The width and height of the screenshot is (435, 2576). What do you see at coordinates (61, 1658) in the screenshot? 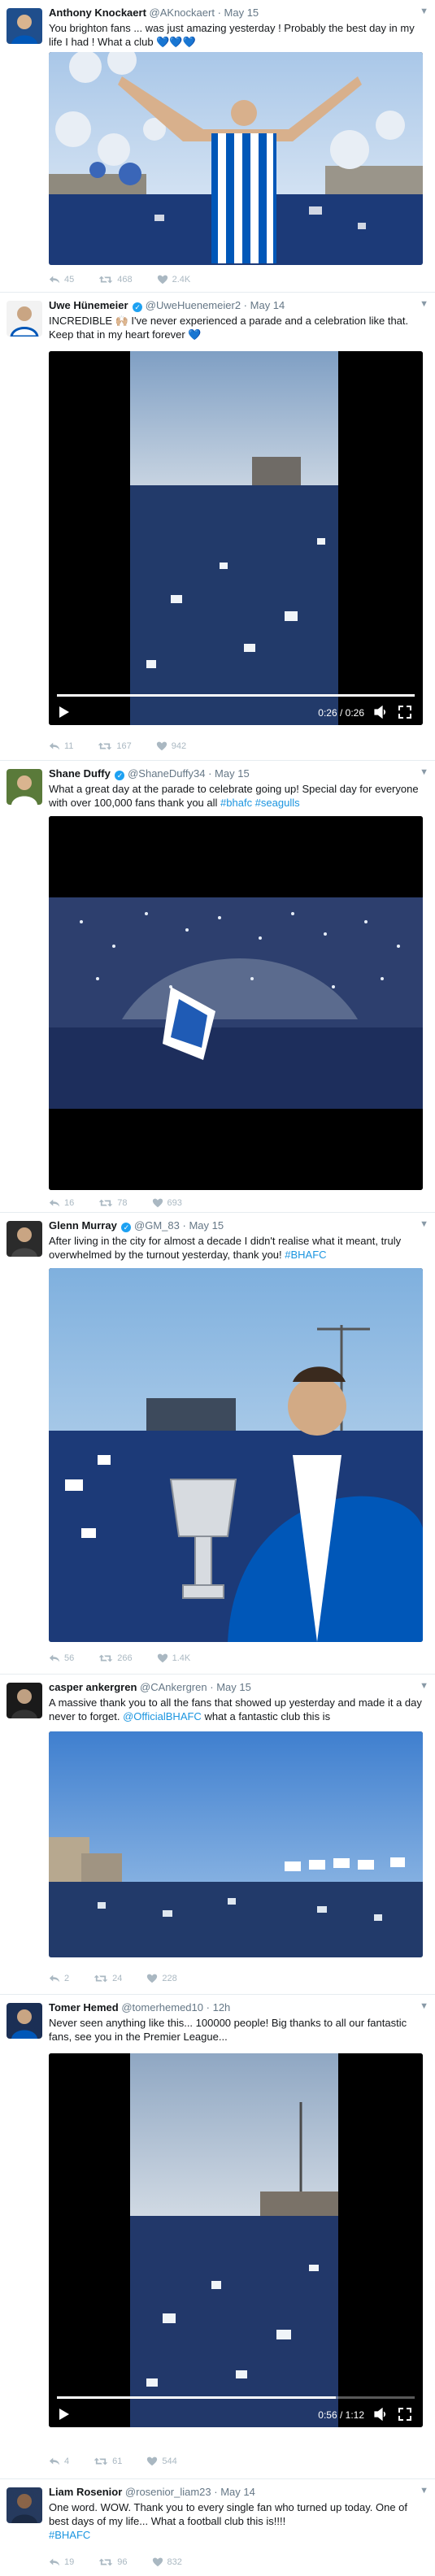
I see `reply-button: 56` at bounding box center [61, 1658].